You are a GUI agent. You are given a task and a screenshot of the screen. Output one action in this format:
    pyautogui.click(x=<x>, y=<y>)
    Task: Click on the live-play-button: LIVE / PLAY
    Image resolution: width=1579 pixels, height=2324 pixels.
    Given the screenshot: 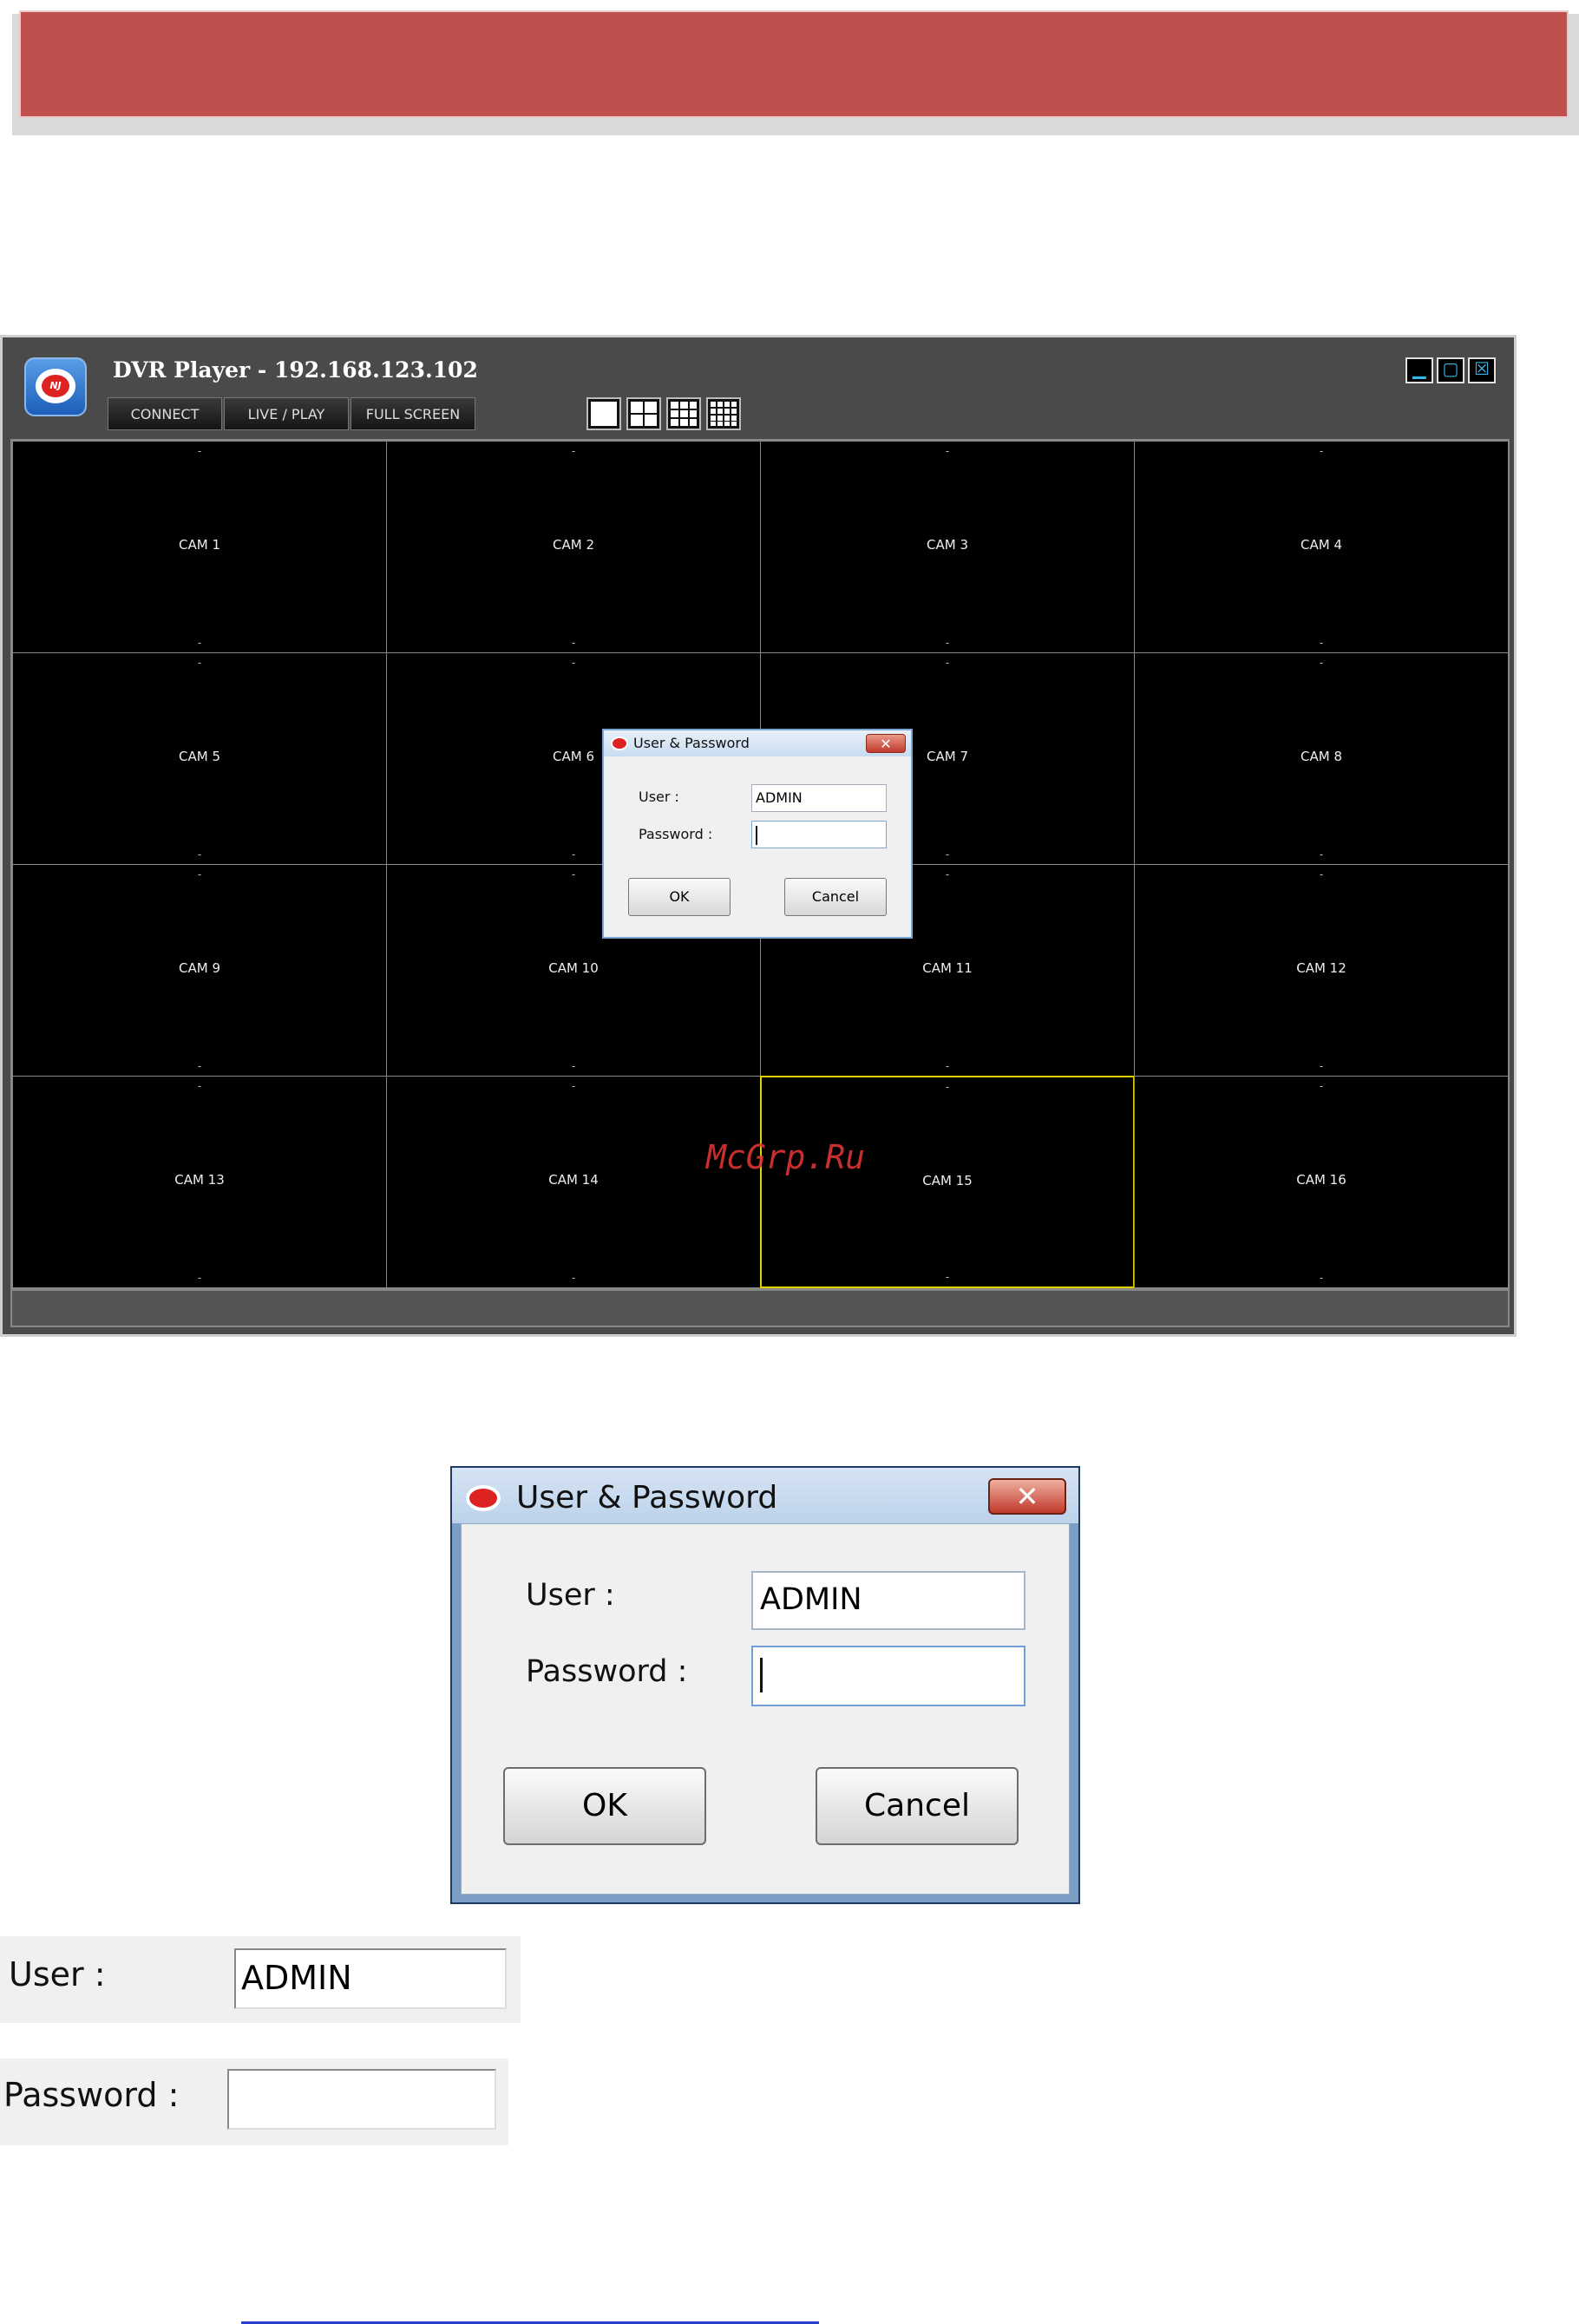 What is the action you would take?
    pyautogui.click(x=286, y=414)
    